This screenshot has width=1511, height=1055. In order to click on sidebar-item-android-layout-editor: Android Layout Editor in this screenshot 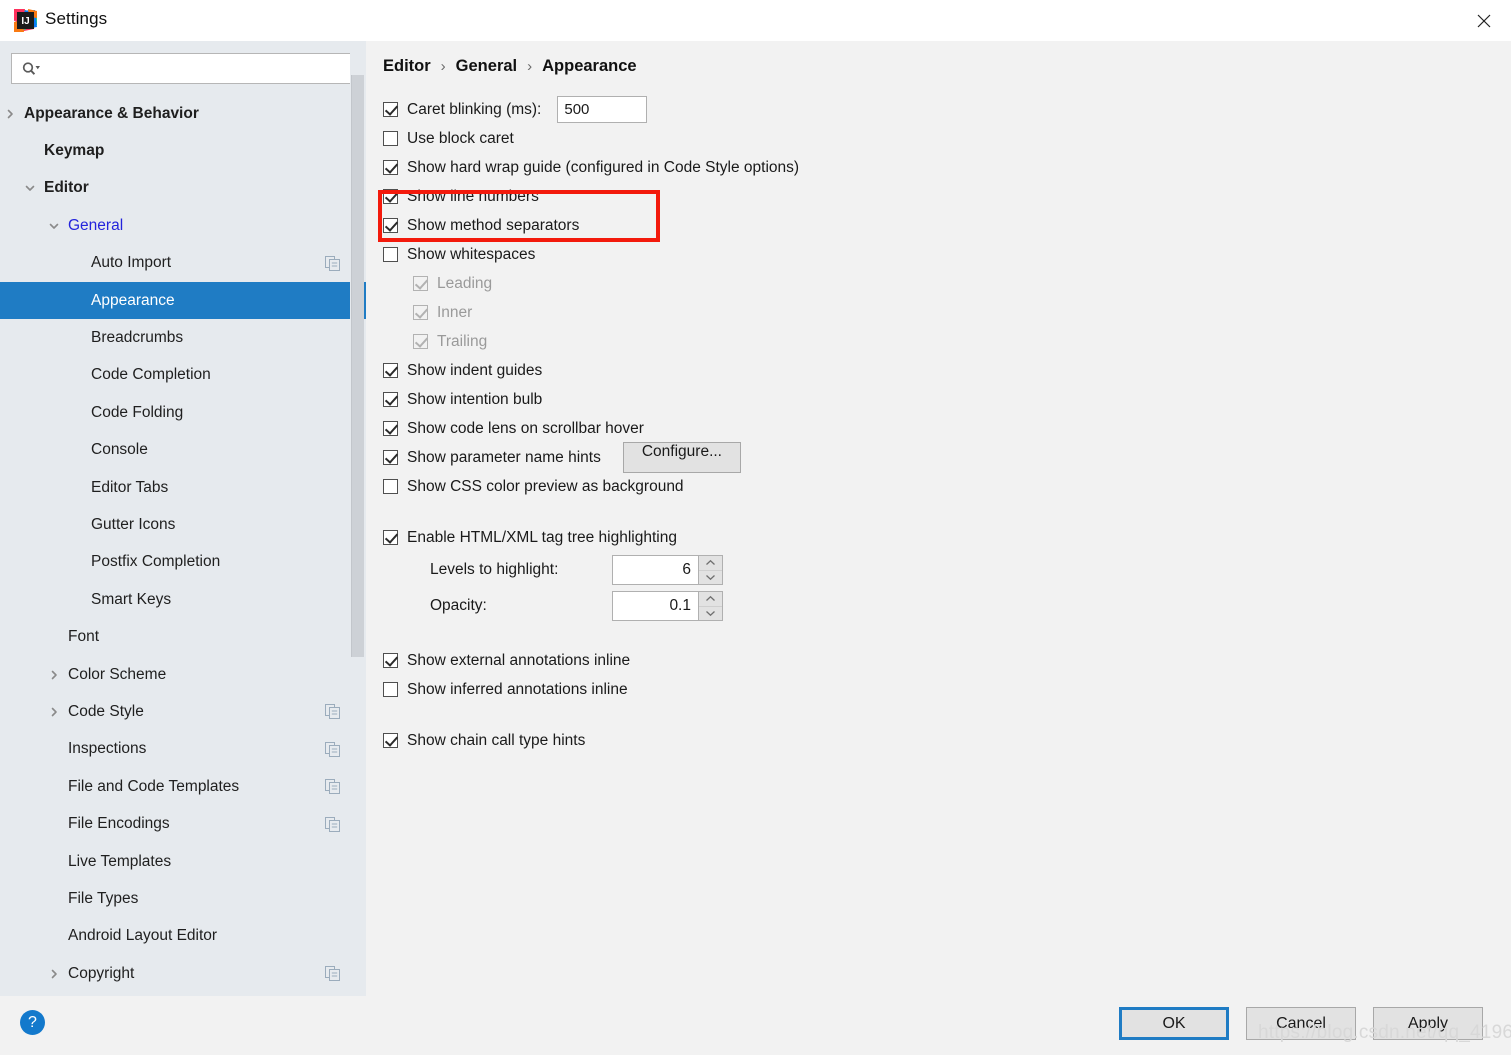, I will do `click(183, 936)`.